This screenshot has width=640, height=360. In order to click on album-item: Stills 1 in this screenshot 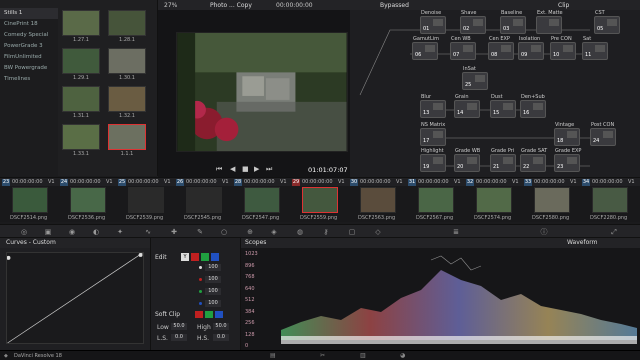, I will do `click(29, 13)`.